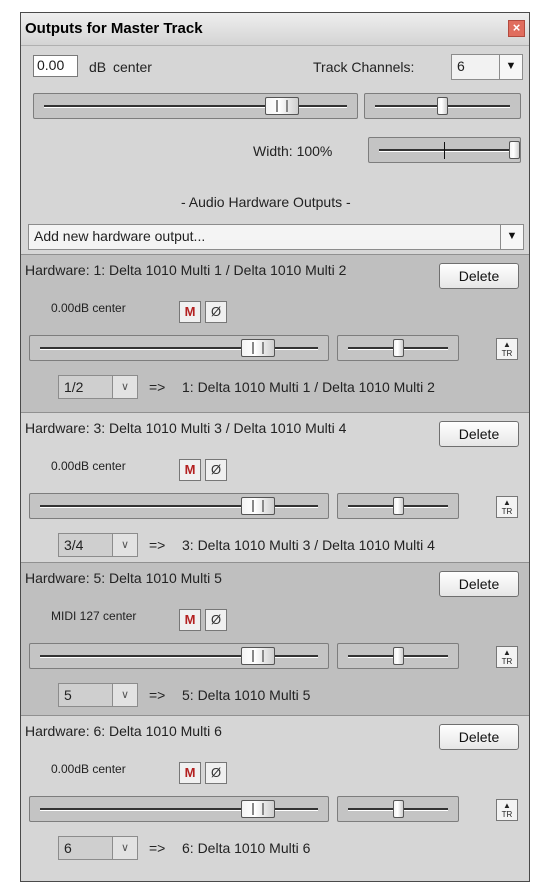 This screenshot has width=541, height=888. What do you see at coordinates (98, 695) in the screenshot?
I see `channel-select: 5 ∨` at bounding box center [98, 695].